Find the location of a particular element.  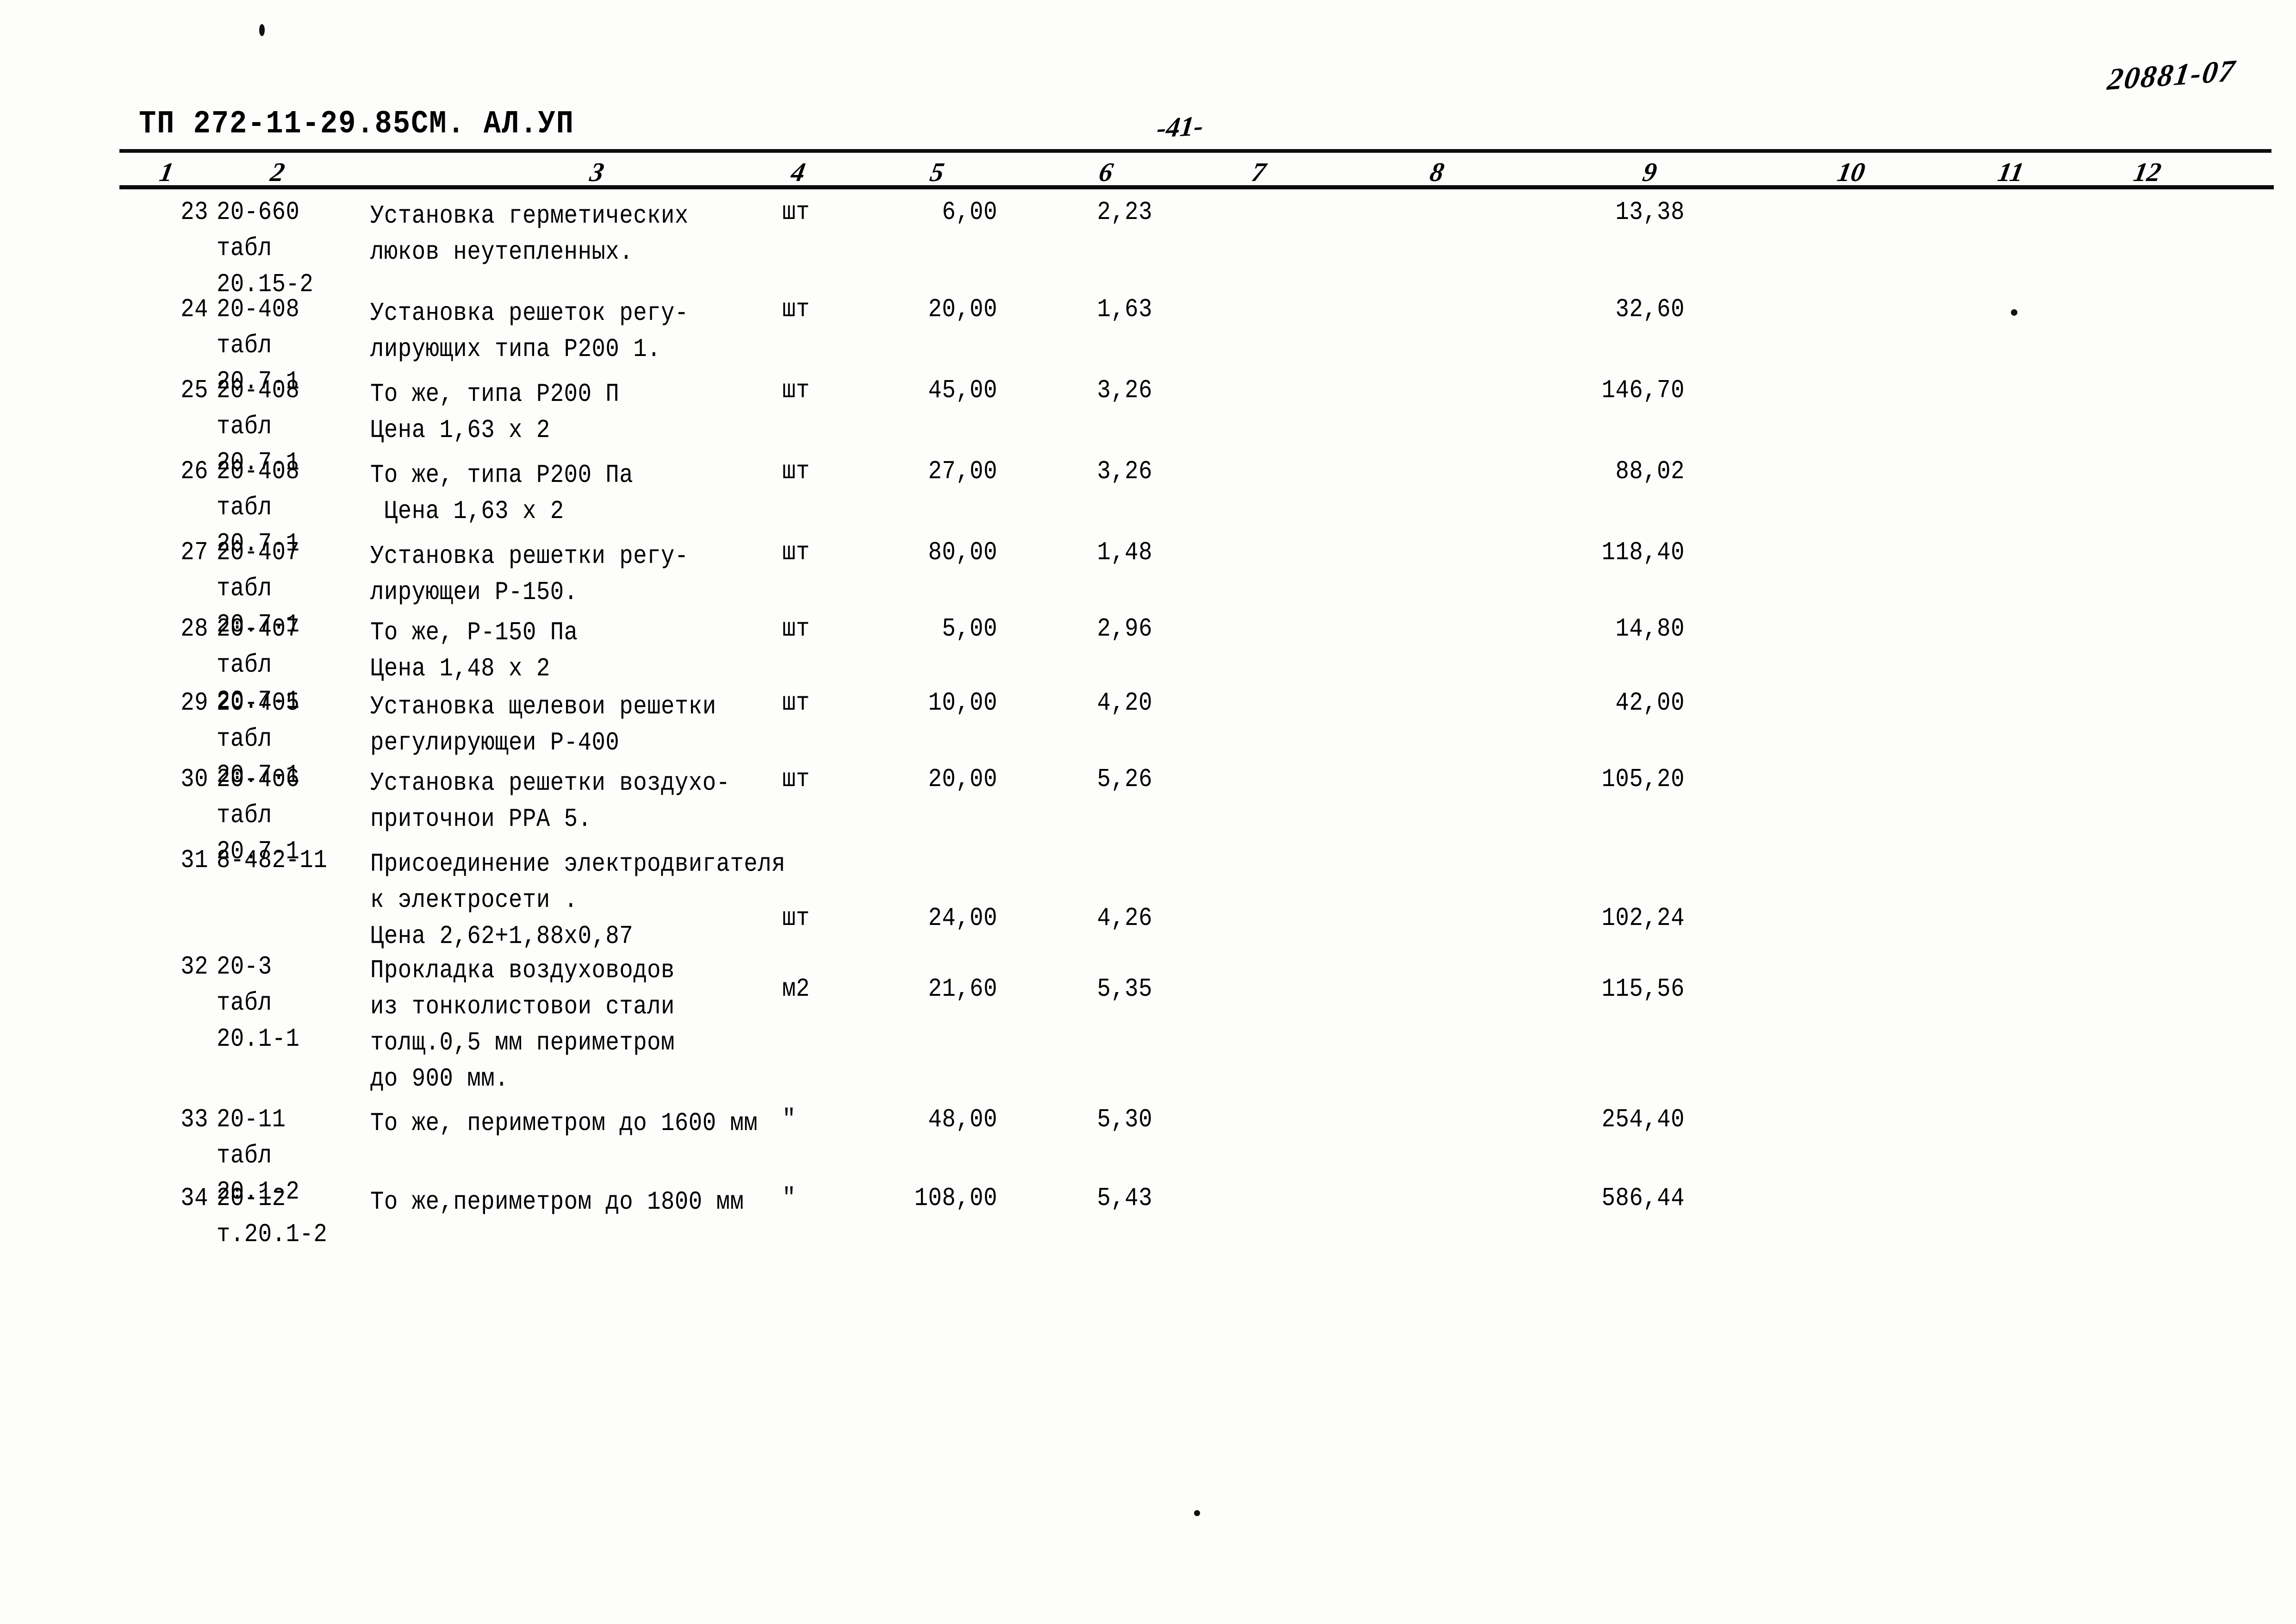

quantity-value: 108,00 is located at coordinates (955, 1198).